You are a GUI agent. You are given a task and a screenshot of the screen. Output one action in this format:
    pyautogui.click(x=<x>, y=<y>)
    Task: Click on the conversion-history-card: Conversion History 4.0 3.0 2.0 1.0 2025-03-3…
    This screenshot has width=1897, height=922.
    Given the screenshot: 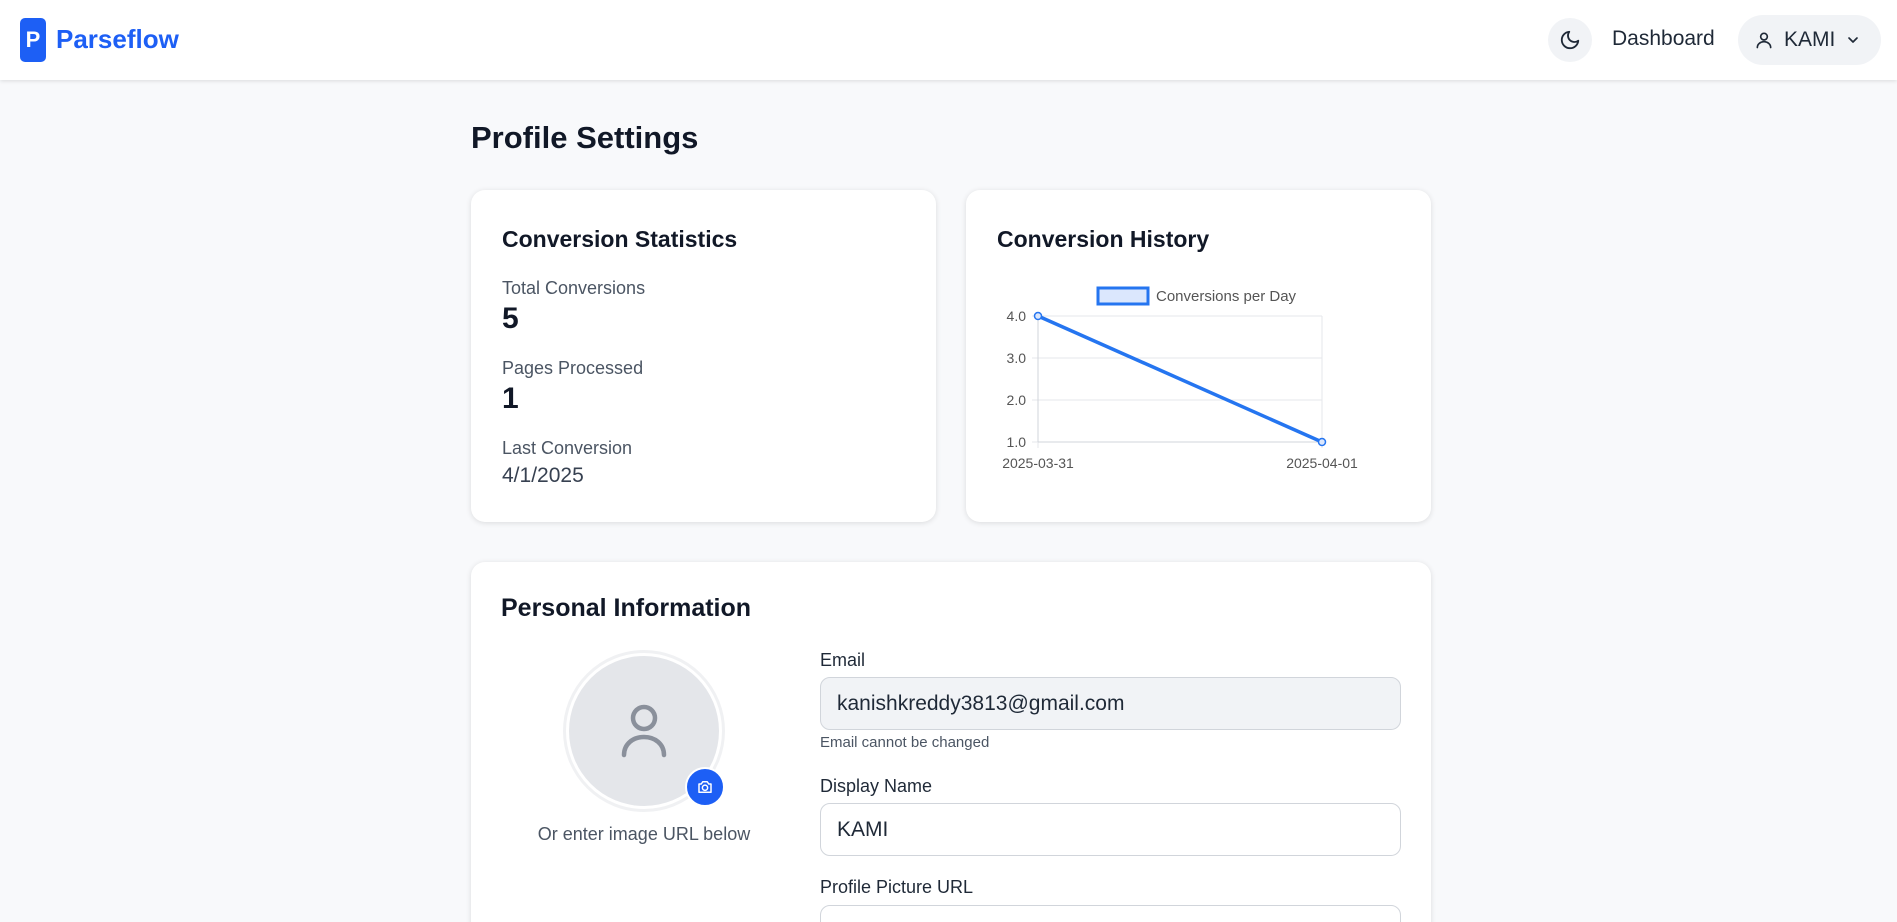 What is the action you would take?
    pyautogui.click(x=1198, y=356)
    